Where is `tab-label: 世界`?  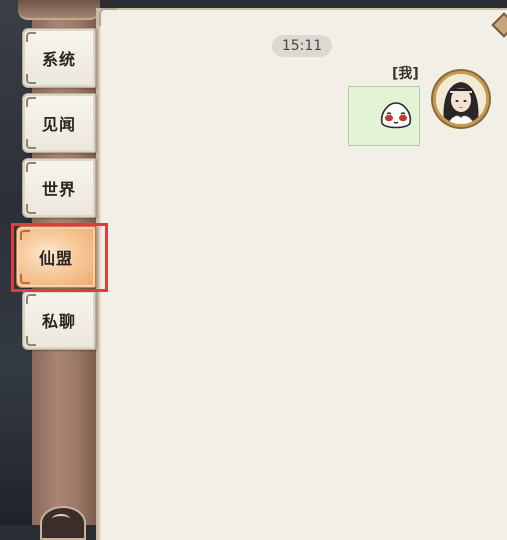 tab-label: 世界 is located at coordinates (58, 189).